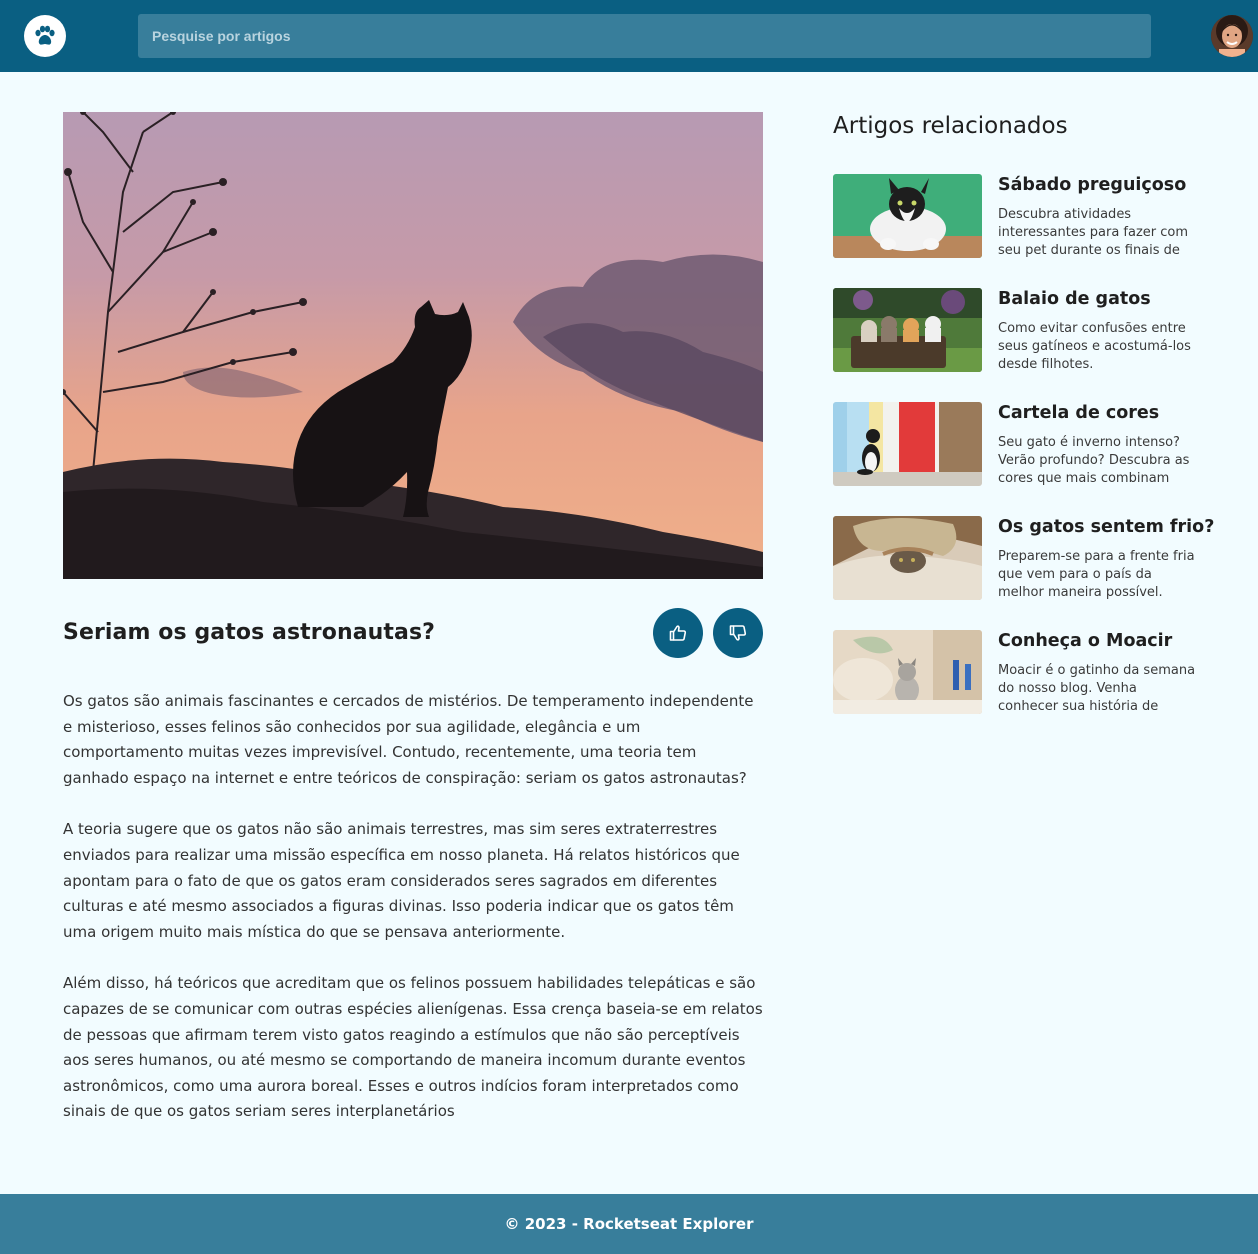 Image resolution: width=1258 pixels, height=1254 pixels. What do you see at coordinates (1085, 641) in the screenshot?
I see `related-article-title: Conheça o Moacir` at bounding box center [1085, 641].